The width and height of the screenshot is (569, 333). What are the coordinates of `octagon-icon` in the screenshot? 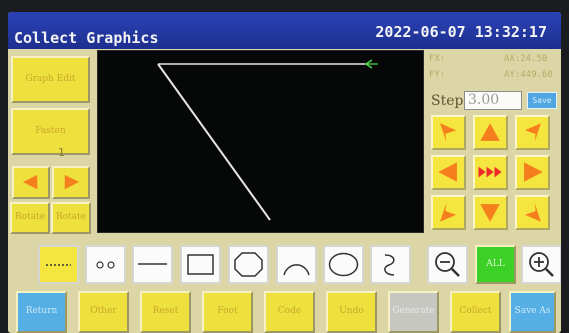 It's located at (248, 264).